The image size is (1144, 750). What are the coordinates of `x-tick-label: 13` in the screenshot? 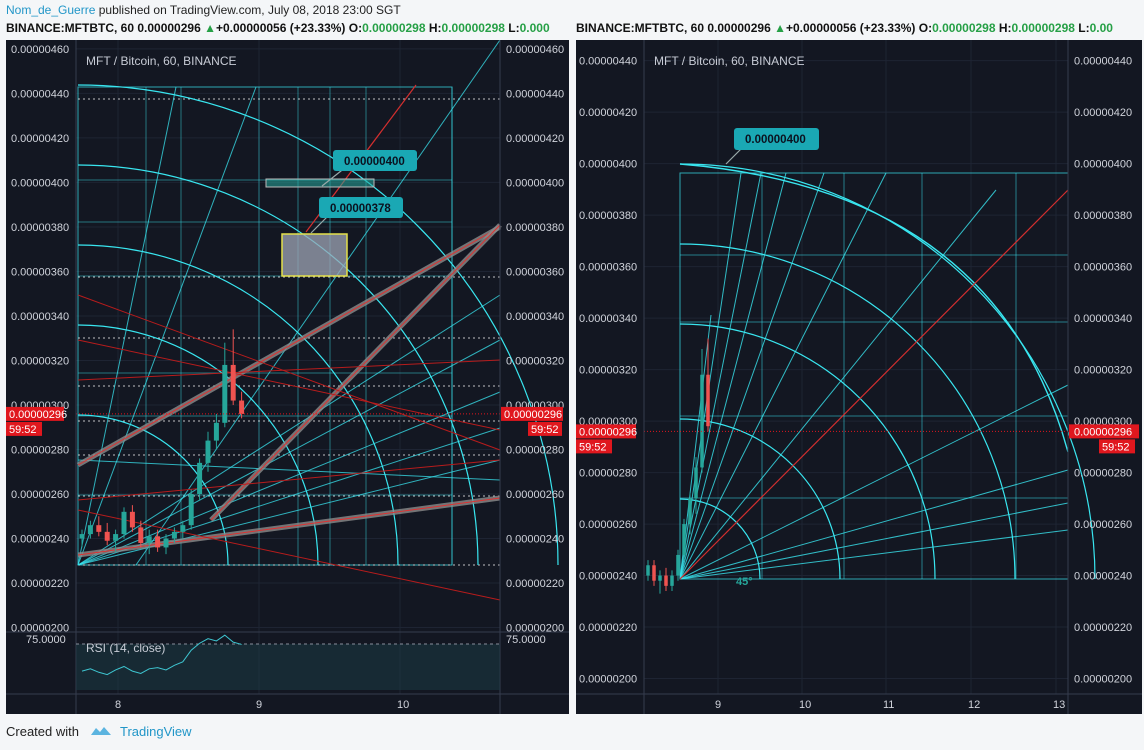 It's located at (1059, 705).